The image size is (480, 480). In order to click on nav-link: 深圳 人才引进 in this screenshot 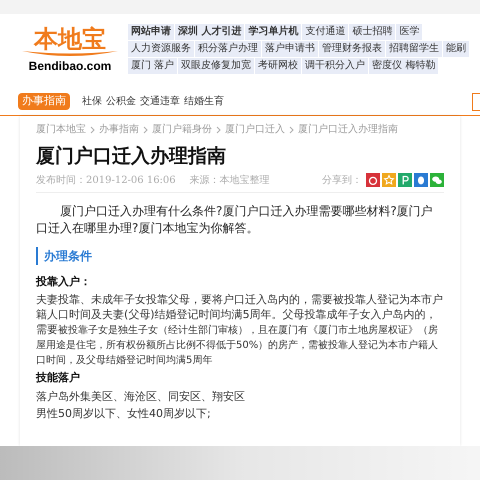, I will do `click(209, 32)`.